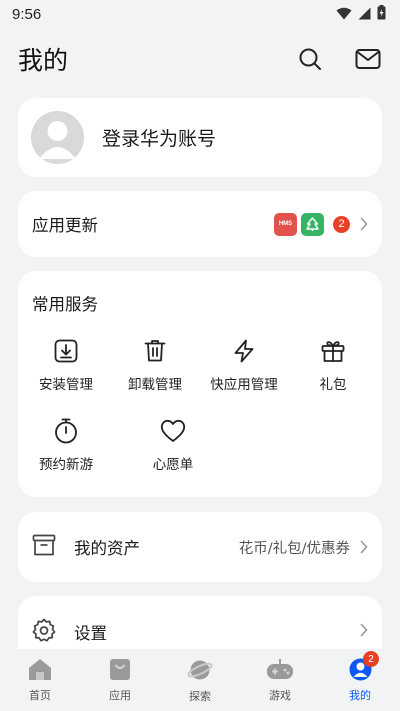 This screenshot has height=711, width=400. I want to click on hms-app-icon: HMS, so click(285, 224).